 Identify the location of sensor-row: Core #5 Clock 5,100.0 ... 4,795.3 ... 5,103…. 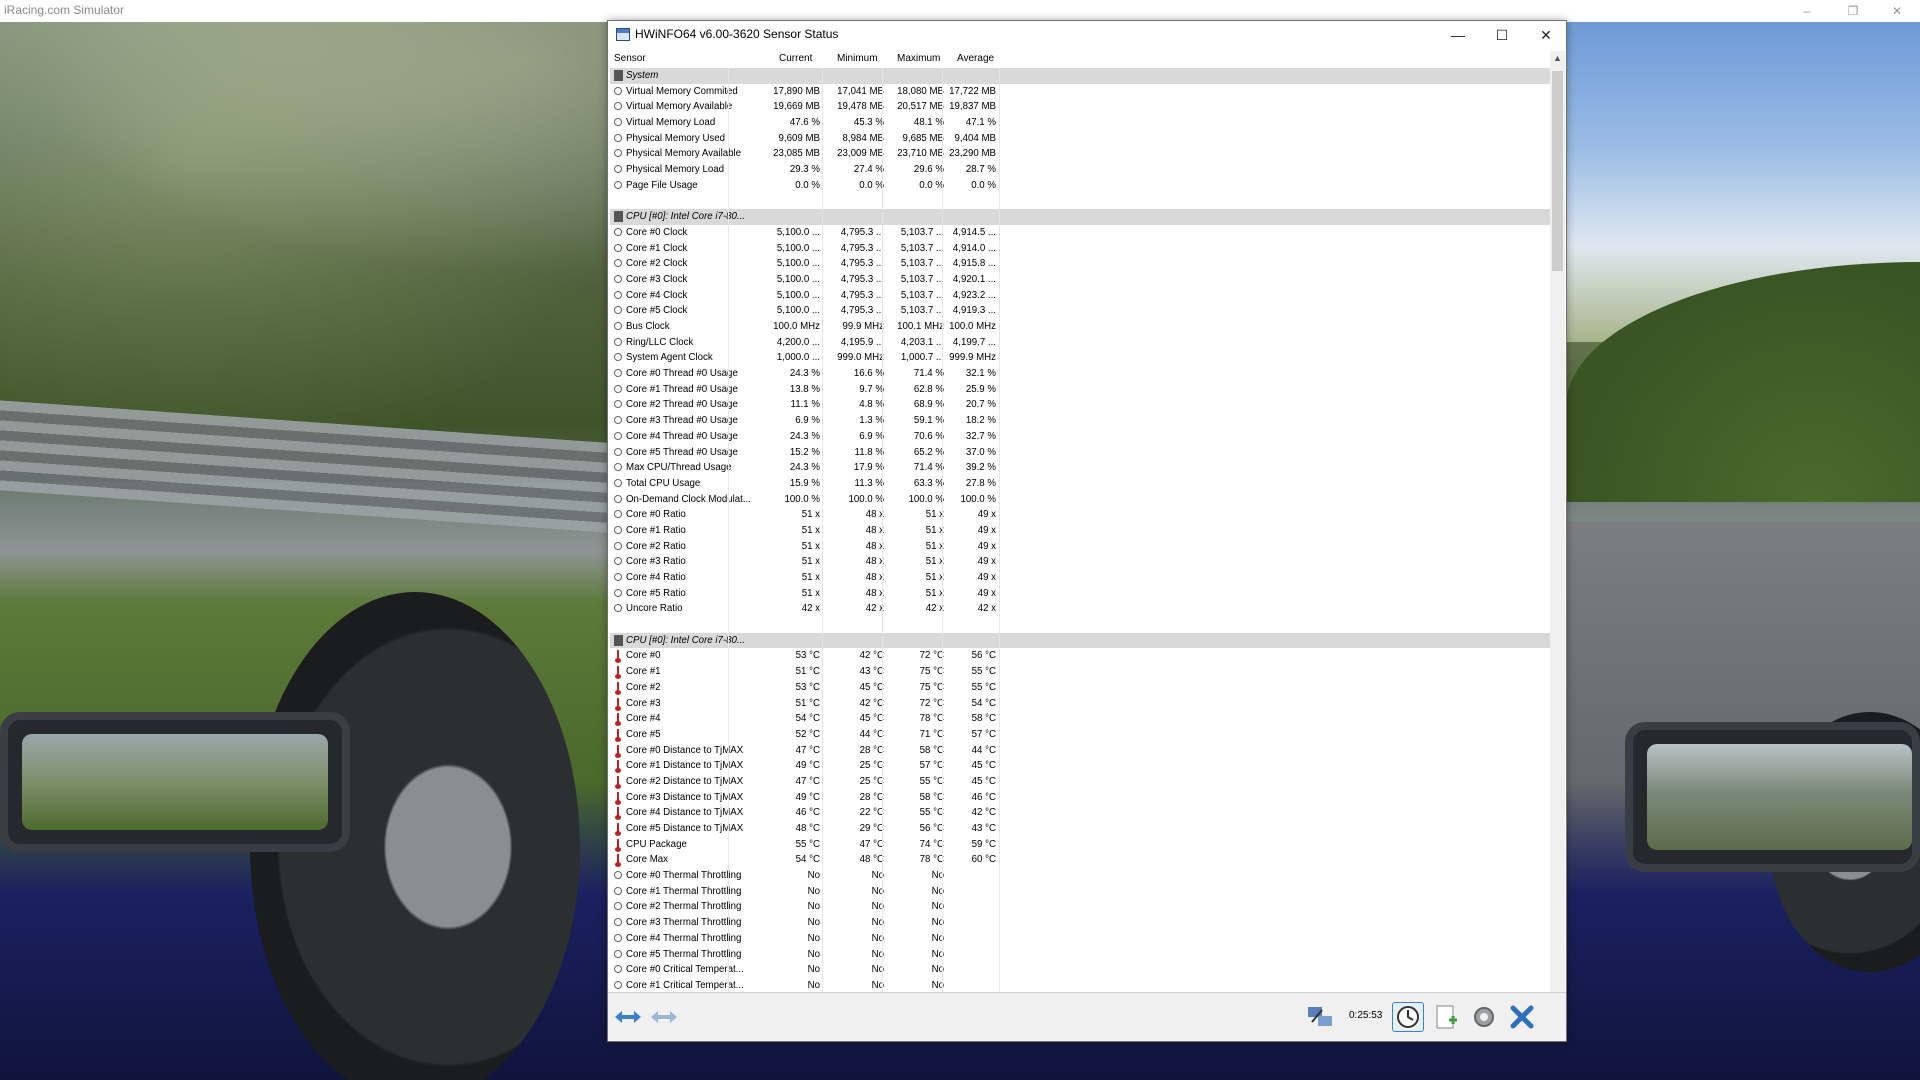
(1080, 311).